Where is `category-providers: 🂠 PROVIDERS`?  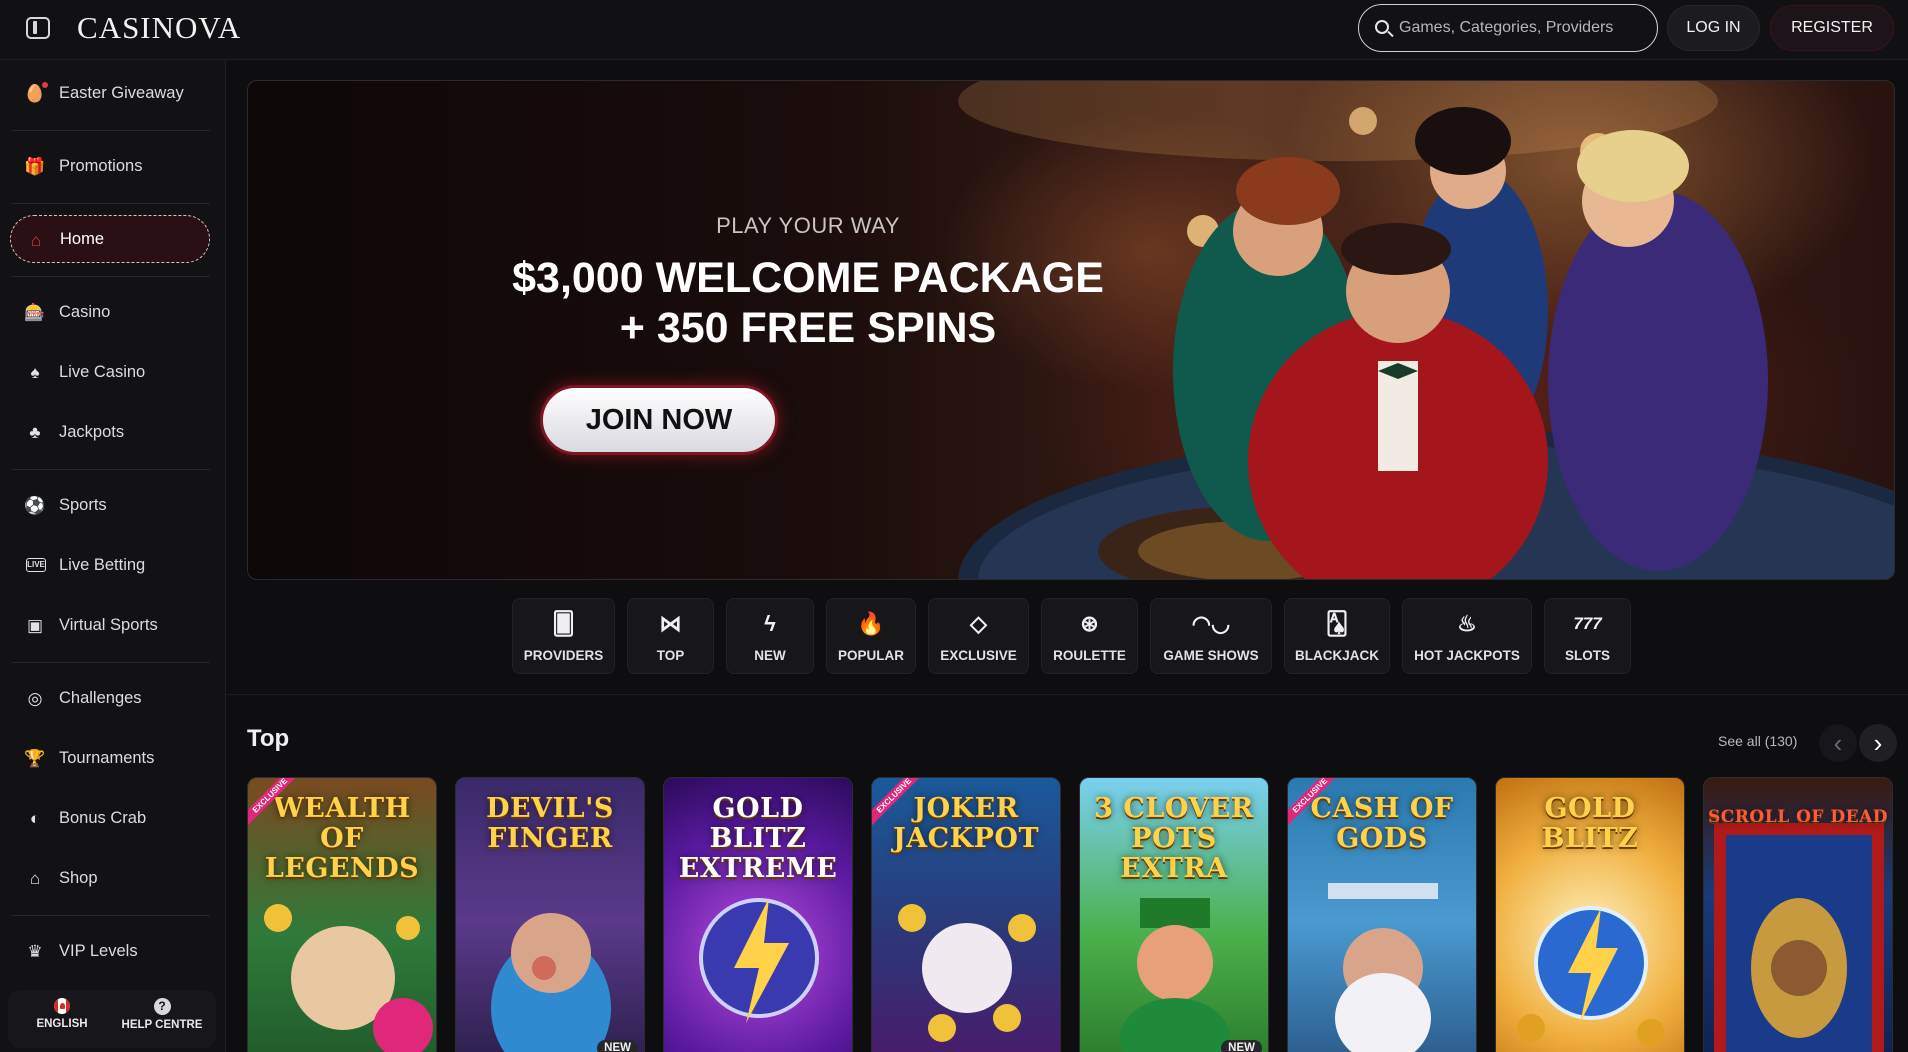
category-providers: 🂠 PROVIDERS is located at coordinates (563, 636).